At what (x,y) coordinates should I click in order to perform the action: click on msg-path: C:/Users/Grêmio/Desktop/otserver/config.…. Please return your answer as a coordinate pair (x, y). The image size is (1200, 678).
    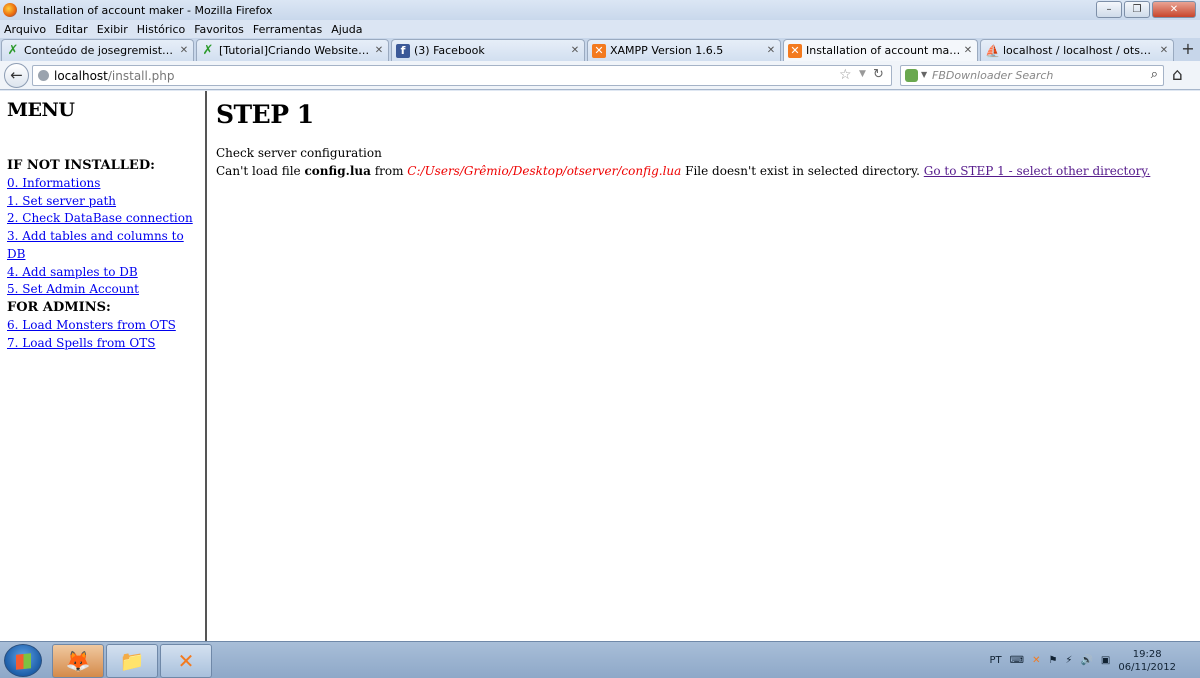
    Looking at the image, I should click on (544, 171).